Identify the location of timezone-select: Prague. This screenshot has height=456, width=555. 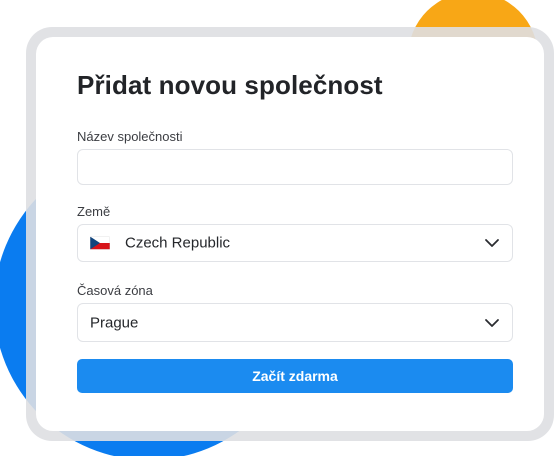
(295, 322).